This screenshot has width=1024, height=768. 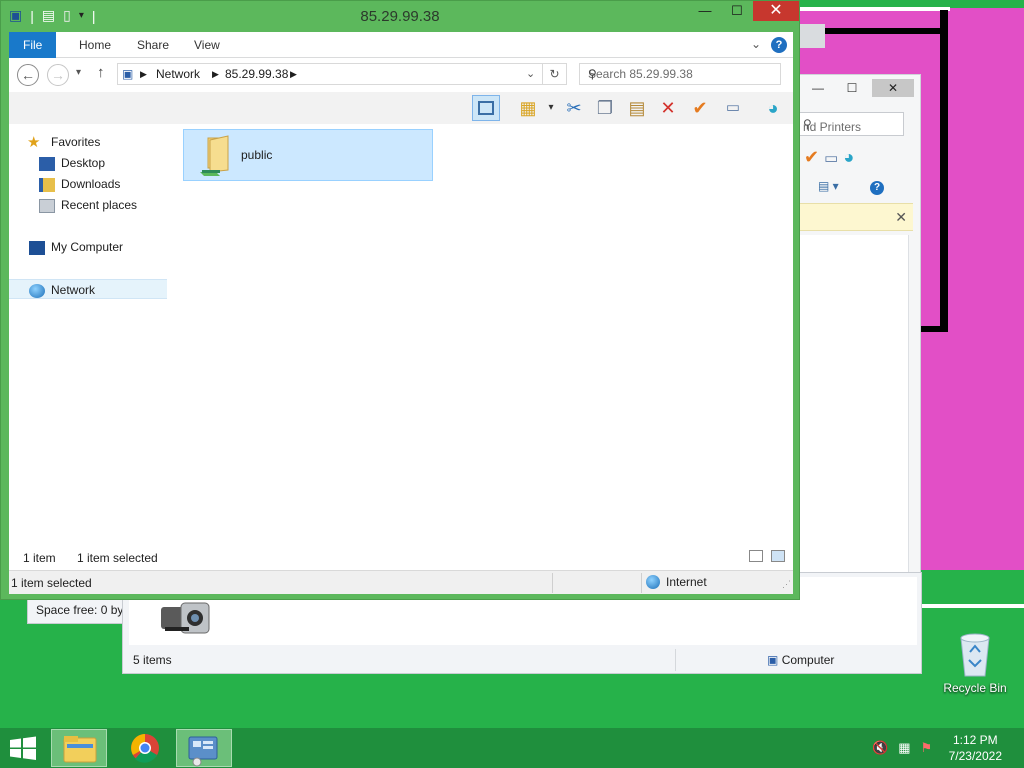 I want to click on tab-home: Home, so click(x=95, y=45).